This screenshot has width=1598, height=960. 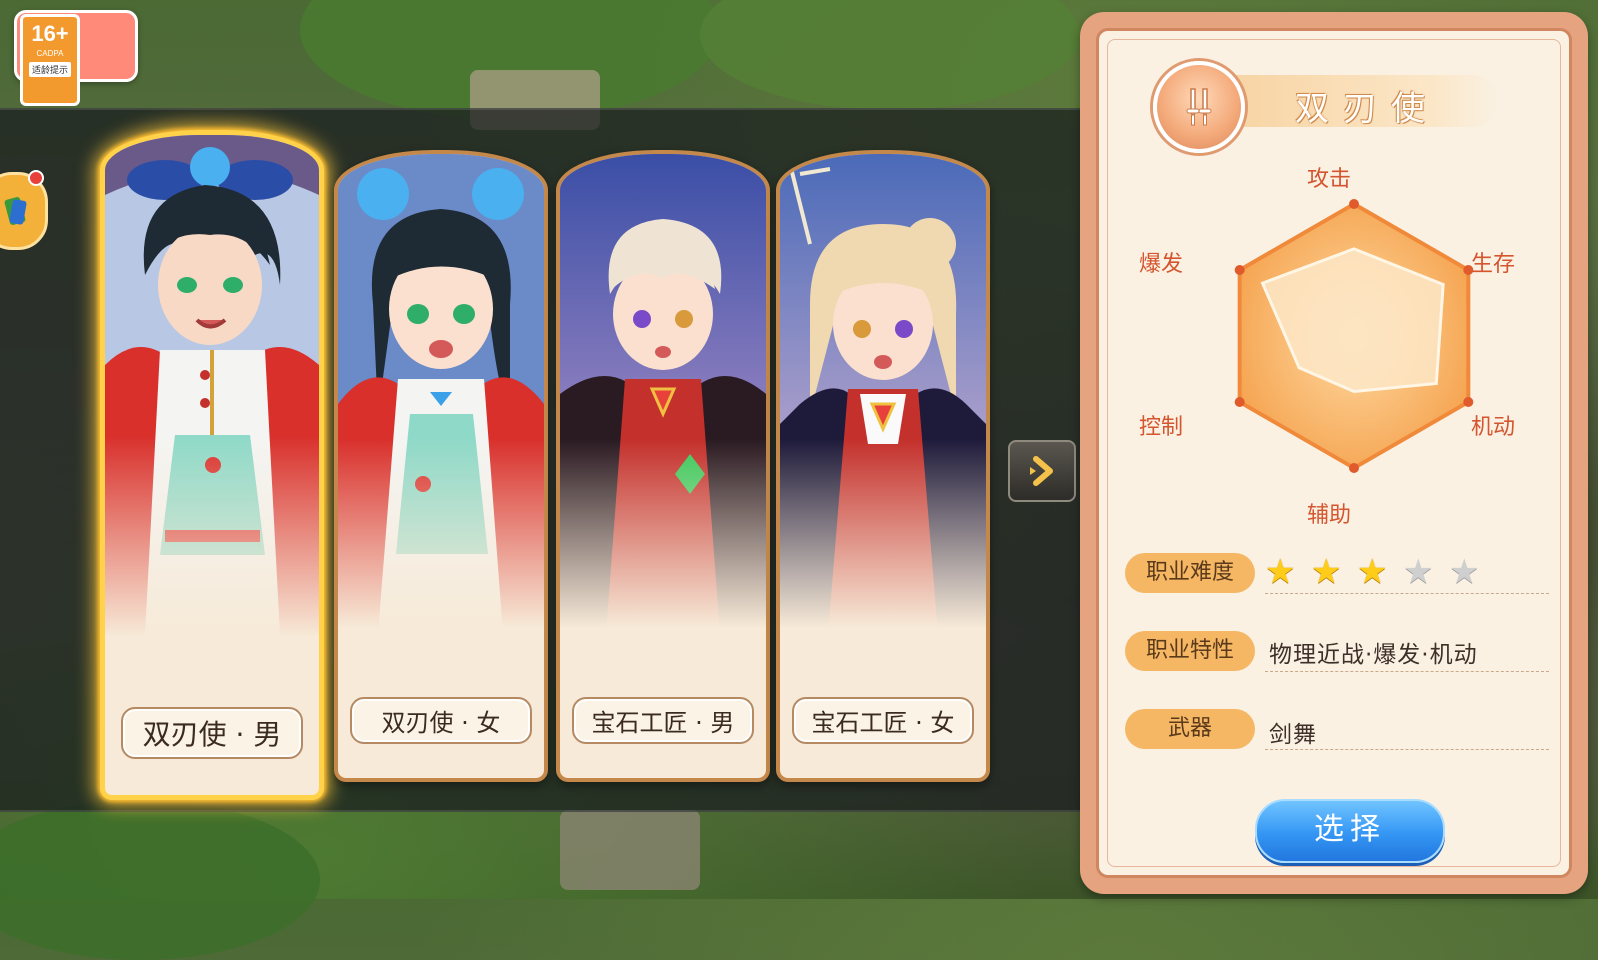 I want to click on stat-label-mobility: 机动, so click(x=1493, y=427).